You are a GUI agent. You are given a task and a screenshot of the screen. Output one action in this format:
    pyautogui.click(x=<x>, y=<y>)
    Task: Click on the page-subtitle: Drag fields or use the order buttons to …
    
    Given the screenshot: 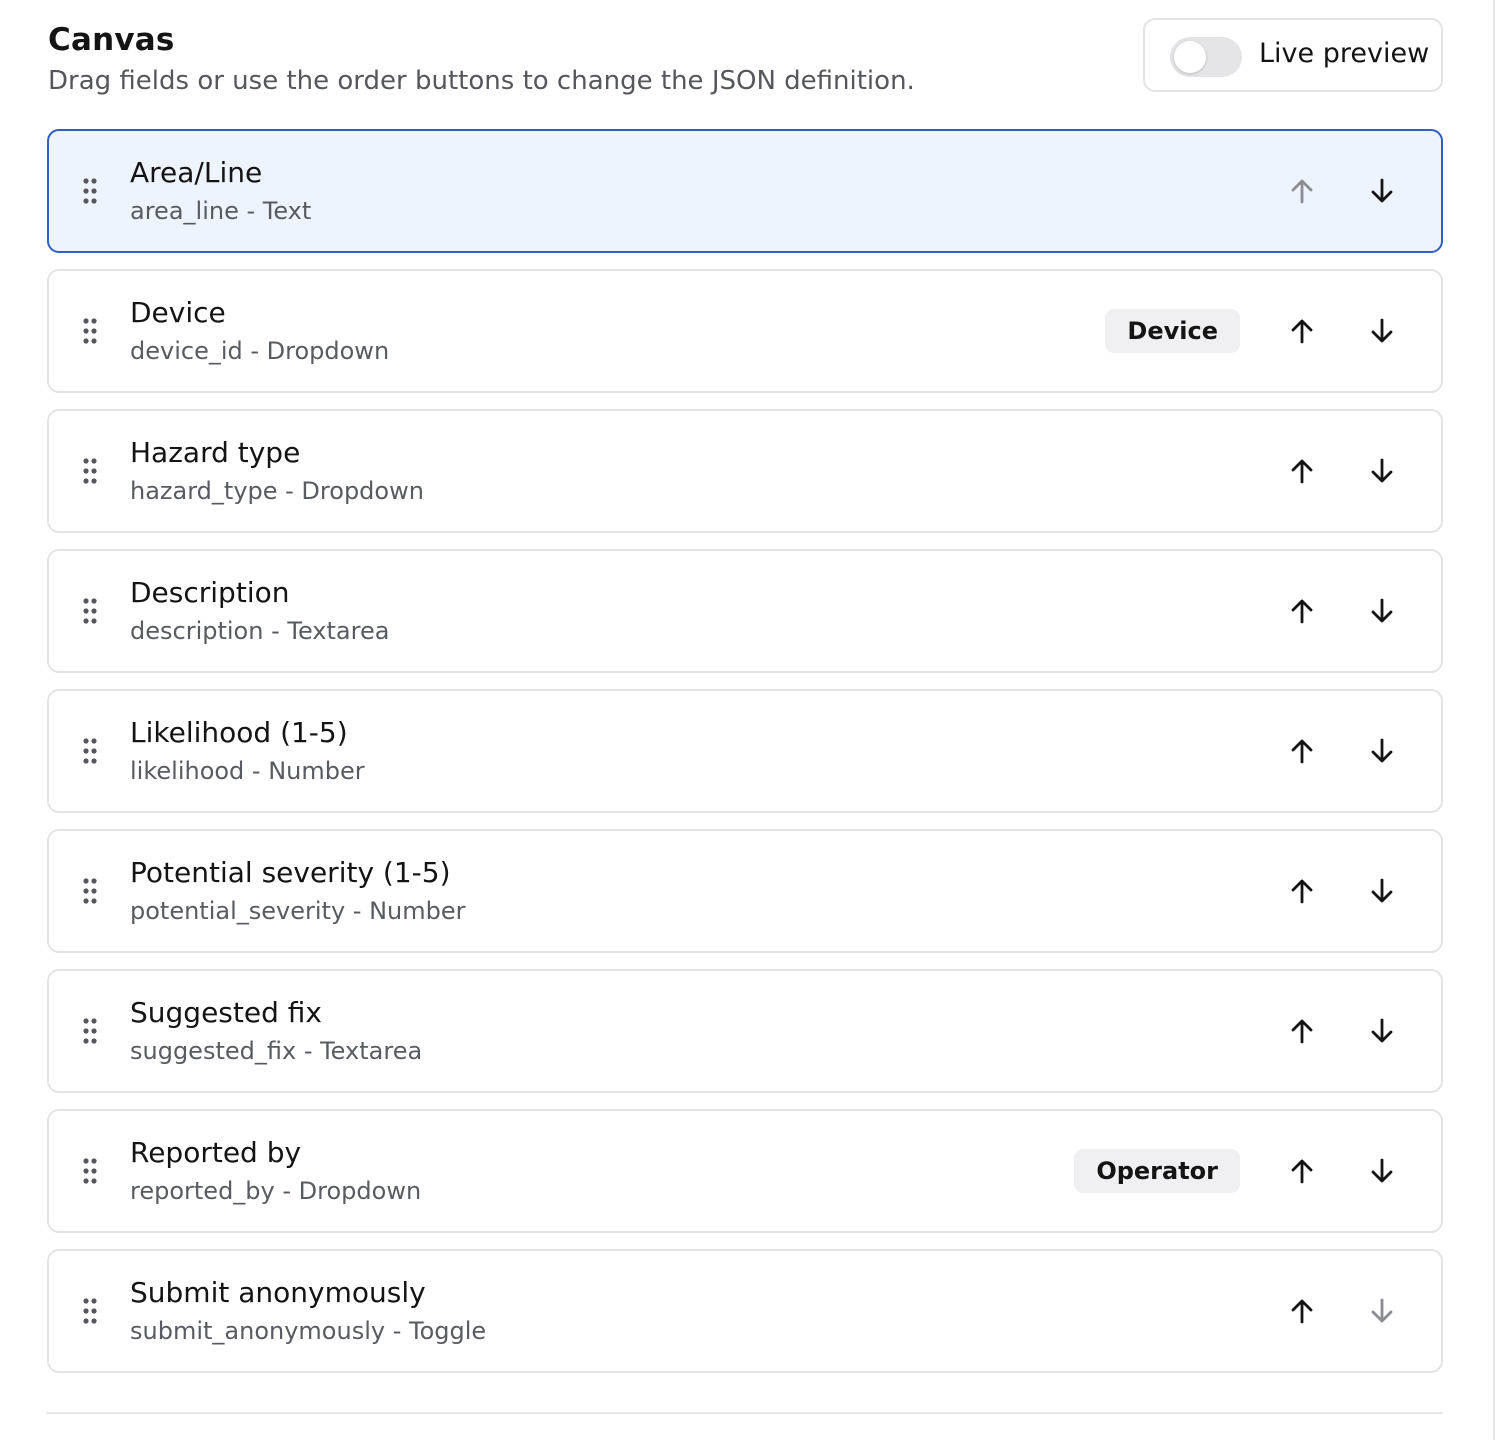 What is the action you would take?
    pyautogui.click(x=481, y=81)
    